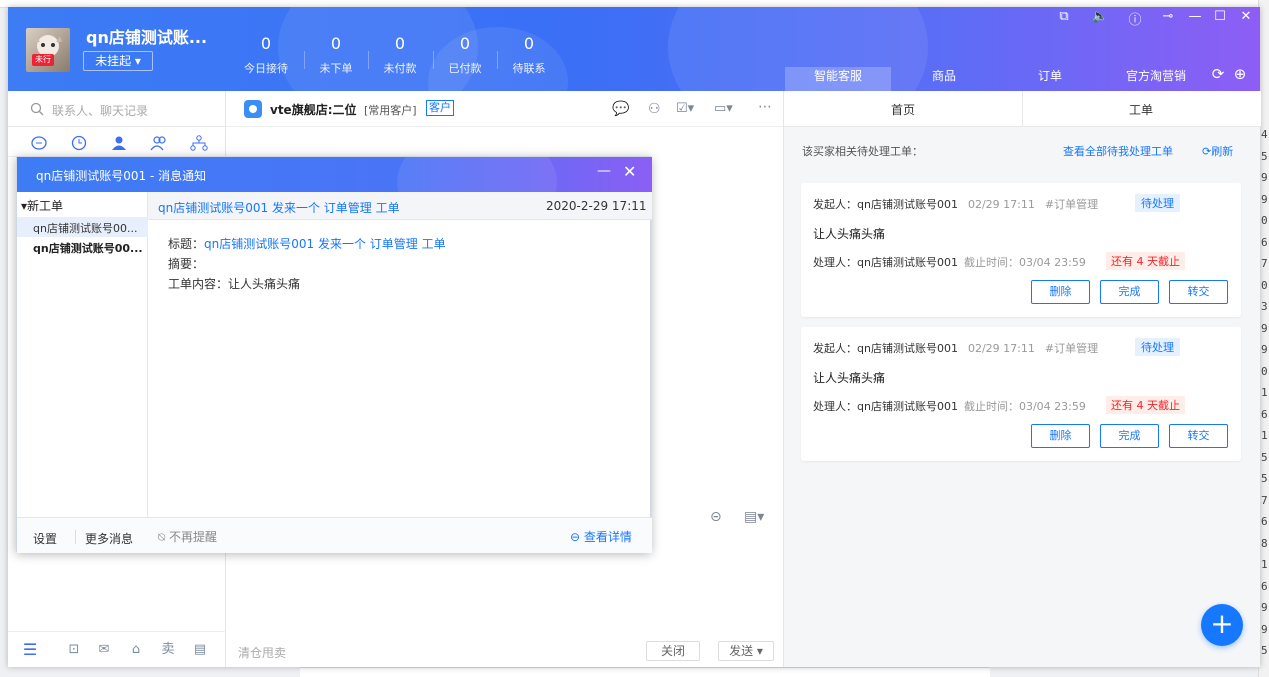 This screenshot has height=677, width=1269. What do you see at coordinates (74, 650) in the screenshot?
I see `finance-icon: ⊡` at bounding box center [74, 650].